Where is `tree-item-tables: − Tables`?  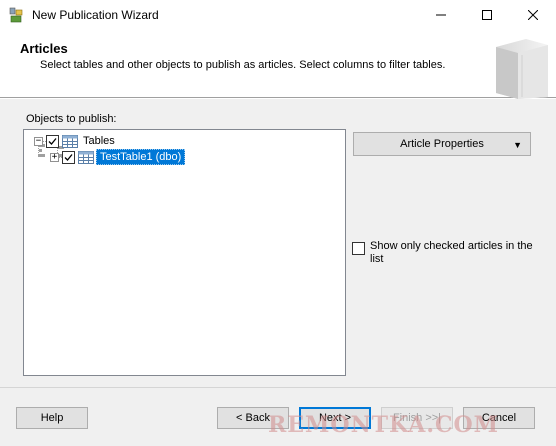
tree-item-tables: − Tables is located at coordinates (76, 141).